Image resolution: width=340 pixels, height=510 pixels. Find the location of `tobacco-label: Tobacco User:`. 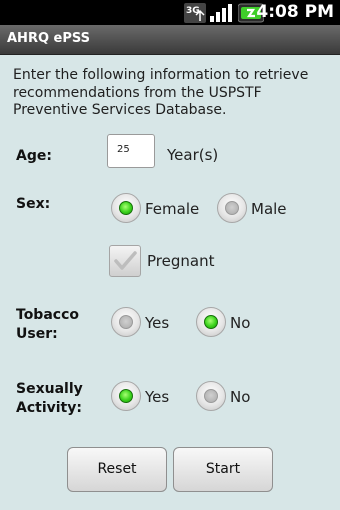

tobacco-label: Tobacco User: is located at coordinates (47, 325).